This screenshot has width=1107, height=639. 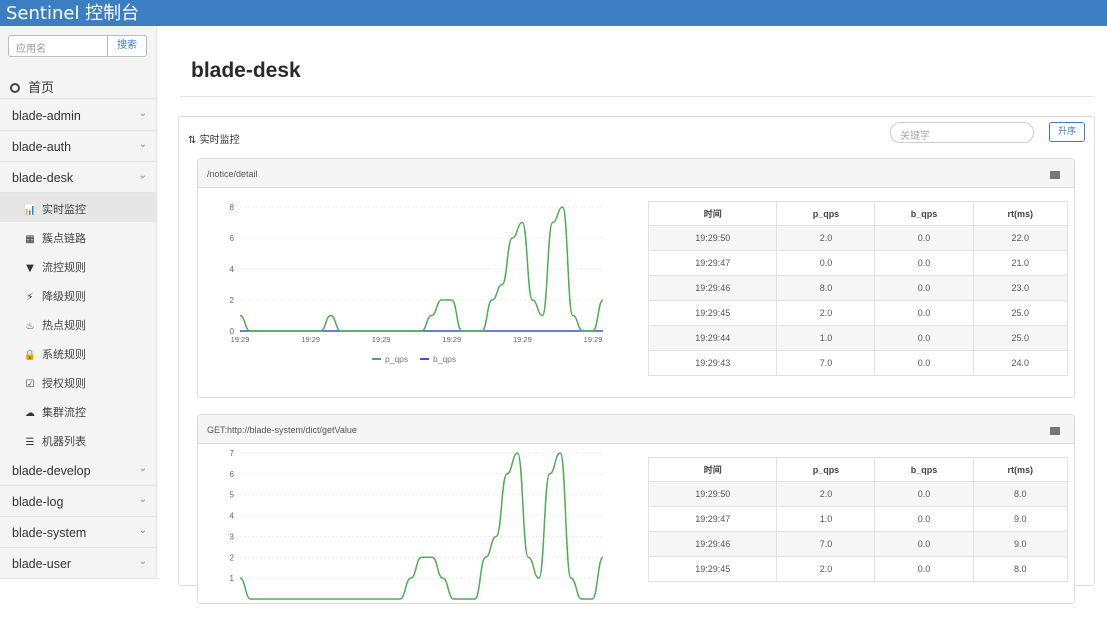 I want to click on app-search: 应用名 搜索, so click(x=77, y=46).